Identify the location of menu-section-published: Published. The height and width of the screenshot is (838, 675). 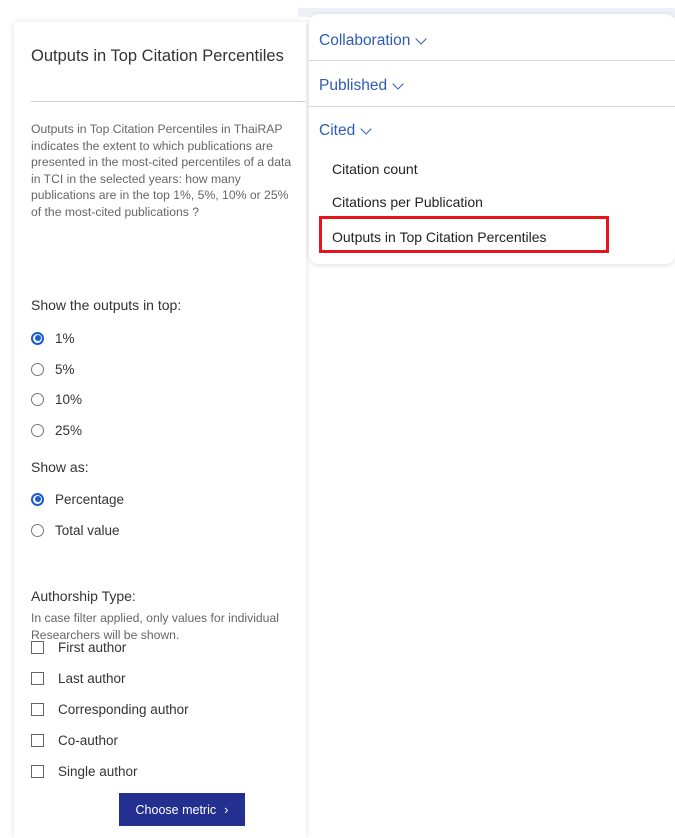
(361, 86).